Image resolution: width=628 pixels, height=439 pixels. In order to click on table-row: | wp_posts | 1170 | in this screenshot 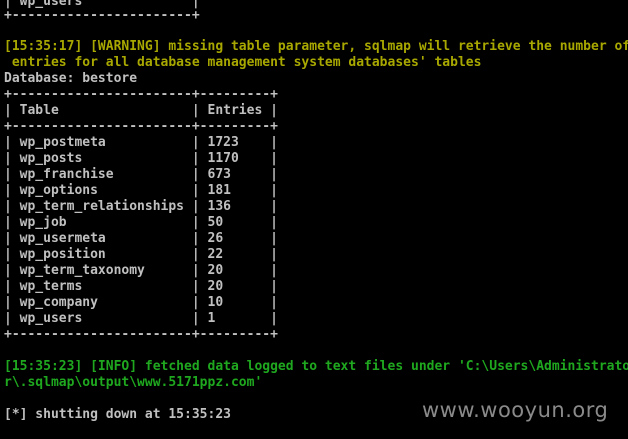, I will do `click(141, 158)`.